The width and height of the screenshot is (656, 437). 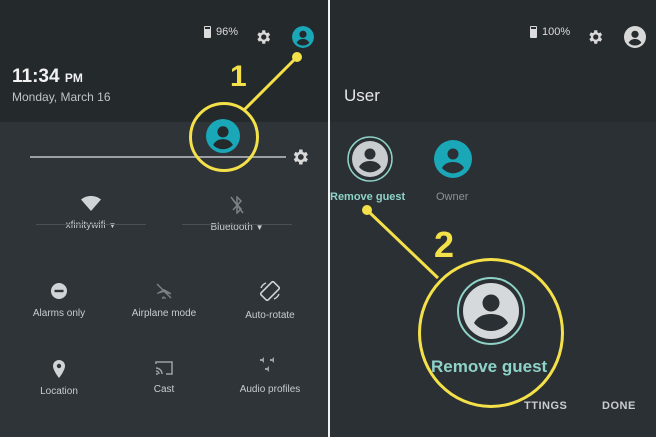 What do you see at coordinates (59, 291) in the screenshot?
I see `do-not-disturb-icon` at bounding box center [59, 291].